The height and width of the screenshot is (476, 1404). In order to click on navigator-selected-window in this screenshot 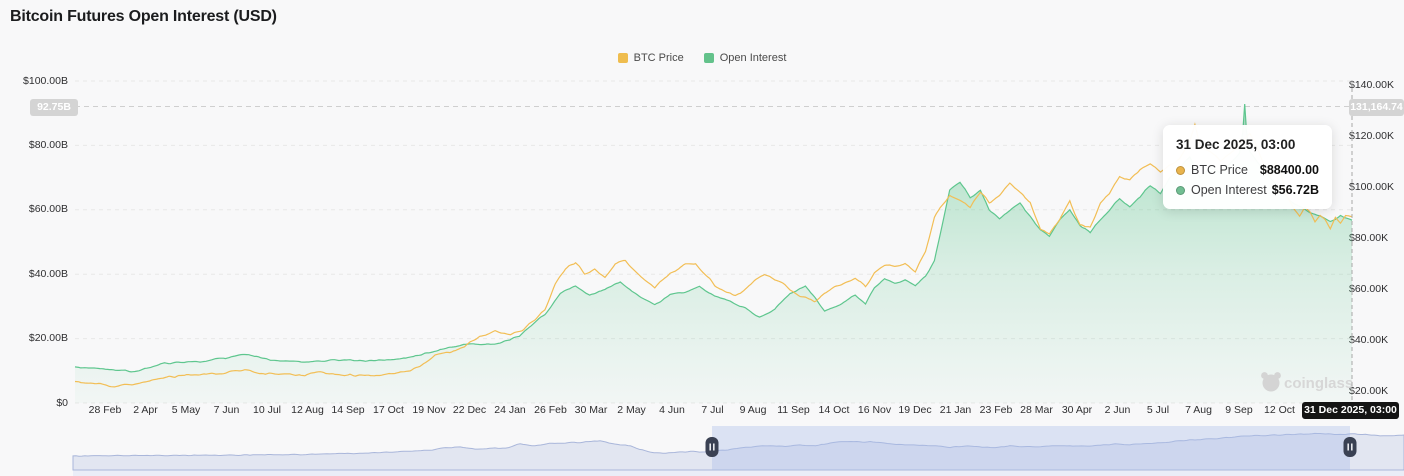, I will do `click(1031, 448)`.